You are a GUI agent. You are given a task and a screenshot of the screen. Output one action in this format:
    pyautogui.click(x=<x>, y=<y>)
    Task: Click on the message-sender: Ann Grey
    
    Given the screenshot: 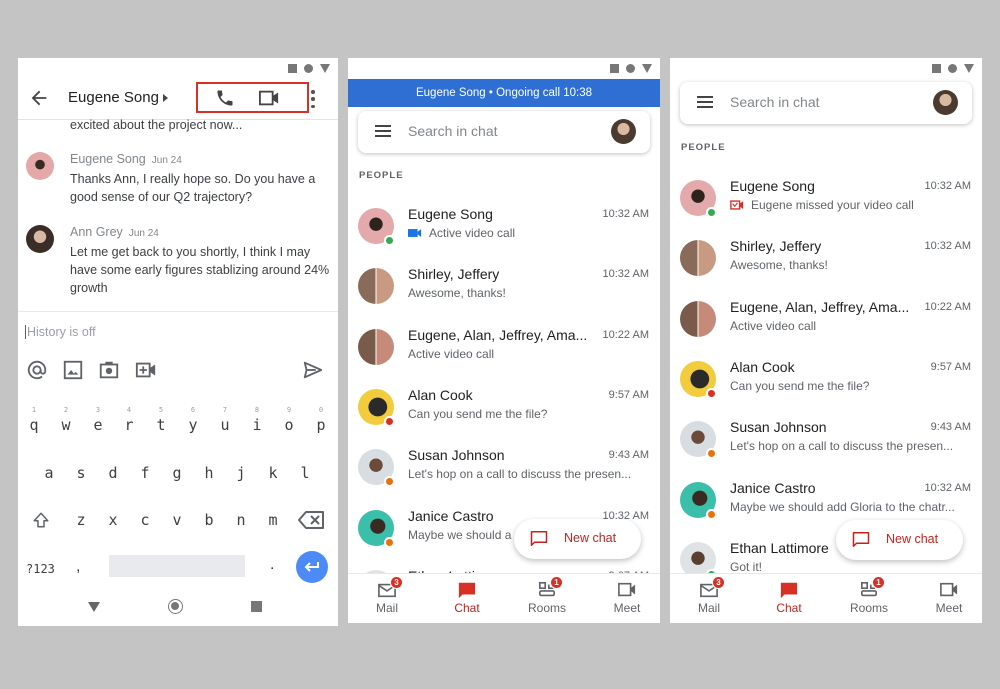 What is the action you would take?
    pyautogui.click(x=96, y=232)
    